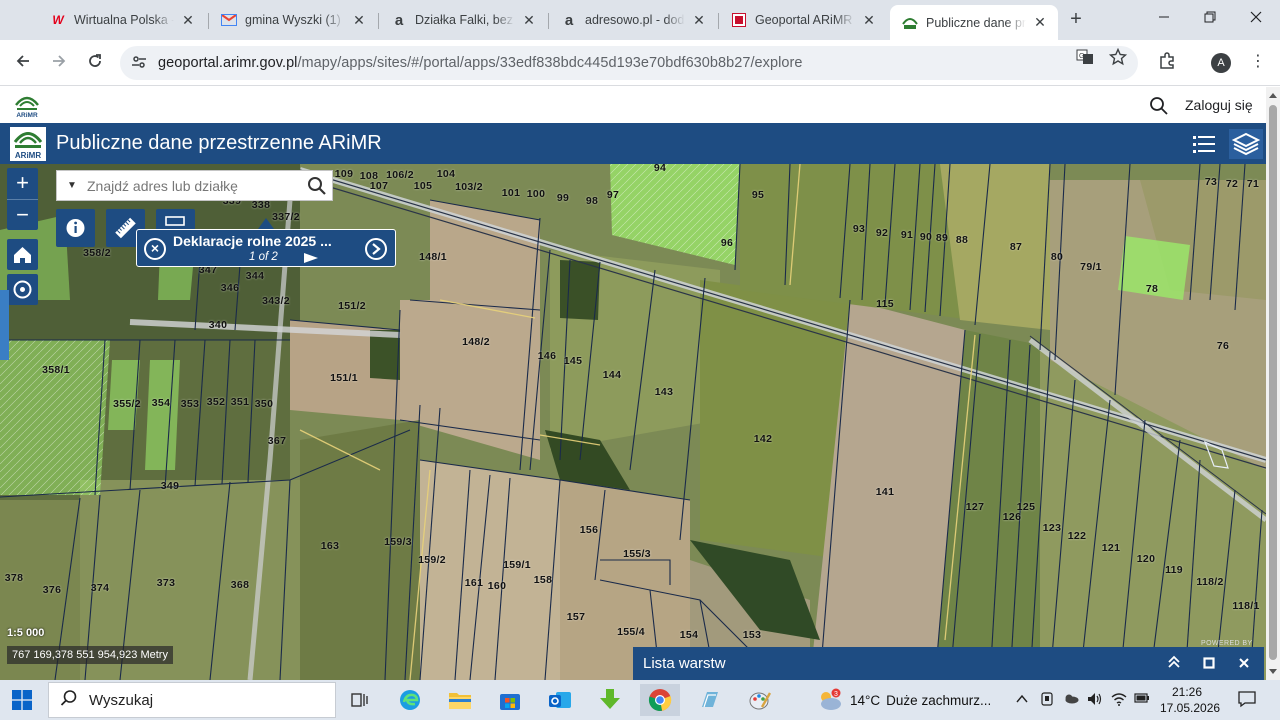 The height and width of the screenshot is (720, 1280). I want to click on scroll-down-arrow-icon, so click(1273, 671).